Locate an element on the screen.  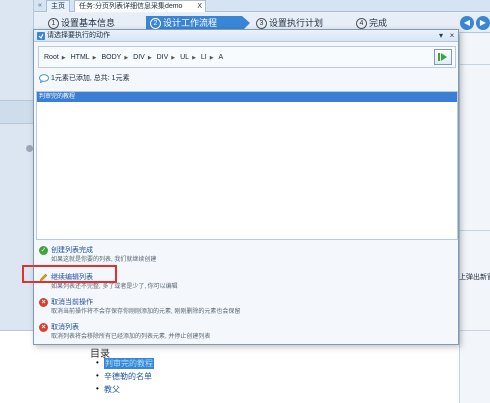
step-number: 4 is located at coordinates (361, 24).